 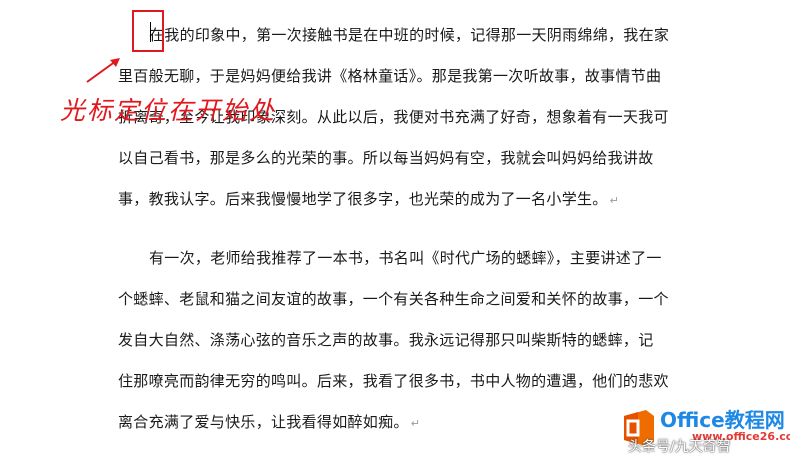 I want to click on paragraph-2-line-4: 住那嘹亮而韵律无穷的鸣叫。后来，我看了很多书，书中人物的遭遇，他们的悲欢, so click(x=393, y=381).